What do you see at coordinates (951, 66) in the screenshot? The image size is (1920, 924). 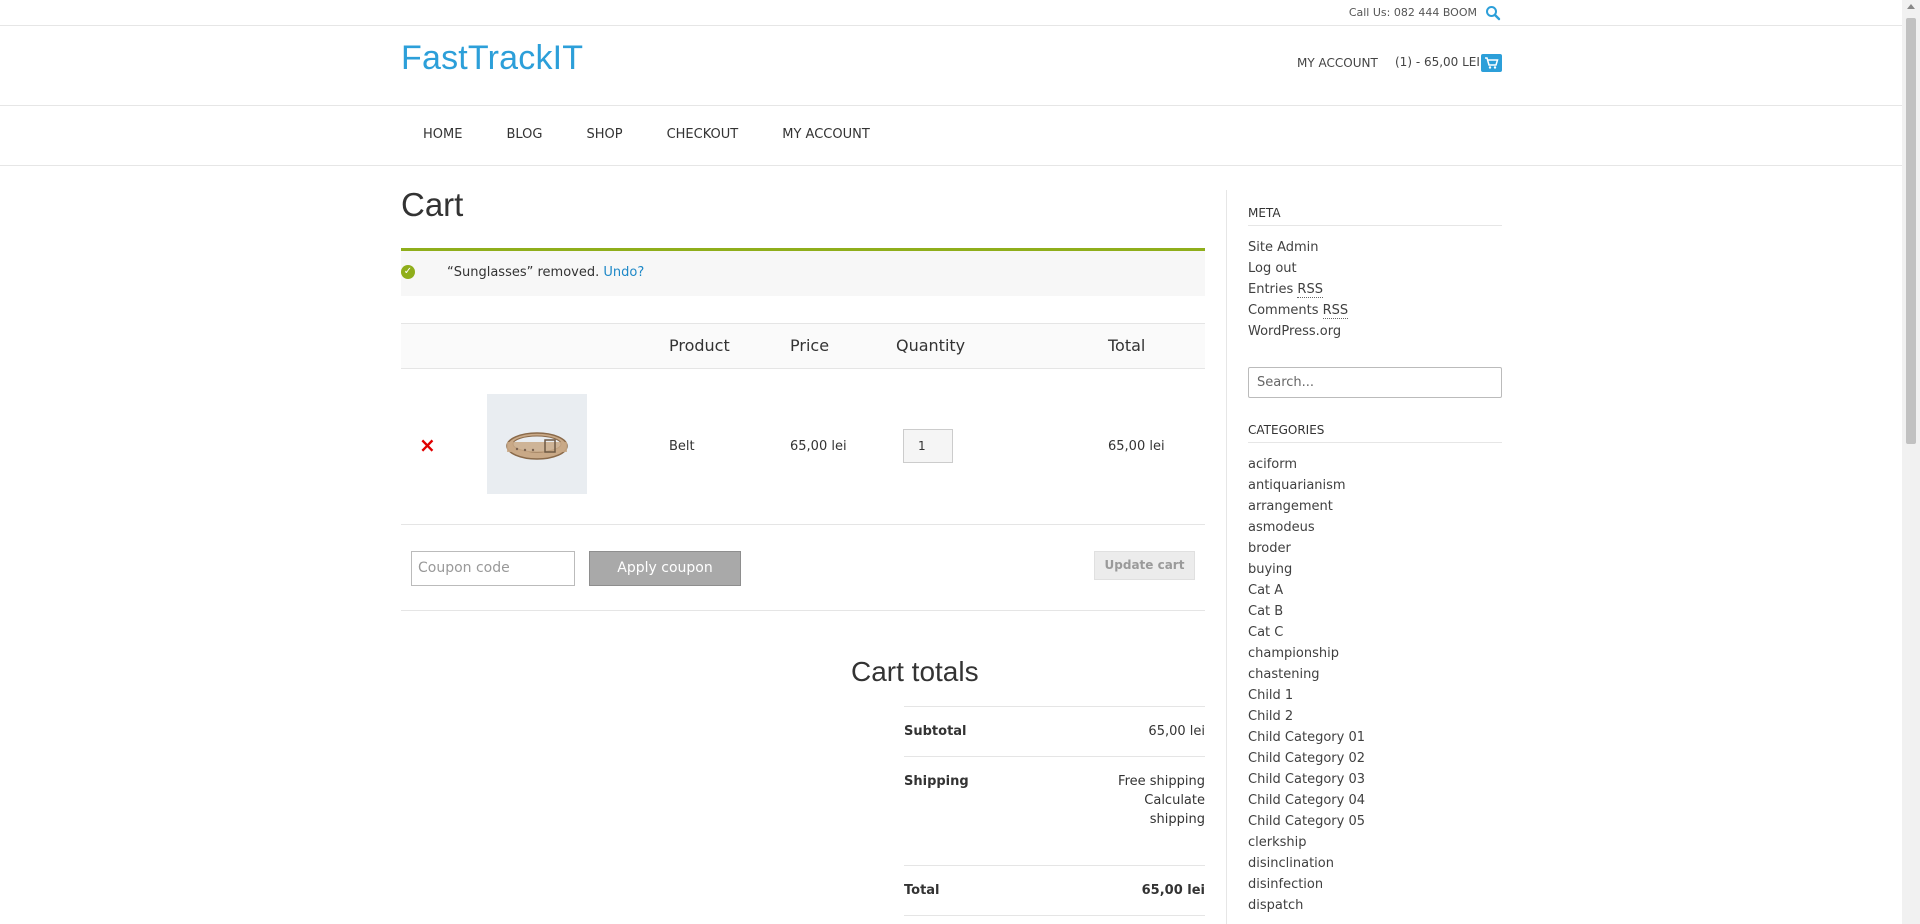 I see `site-header: FastTrackIT MY ACCOUNT (1) - 65,00 LEI` at bounding box center [951, 66].